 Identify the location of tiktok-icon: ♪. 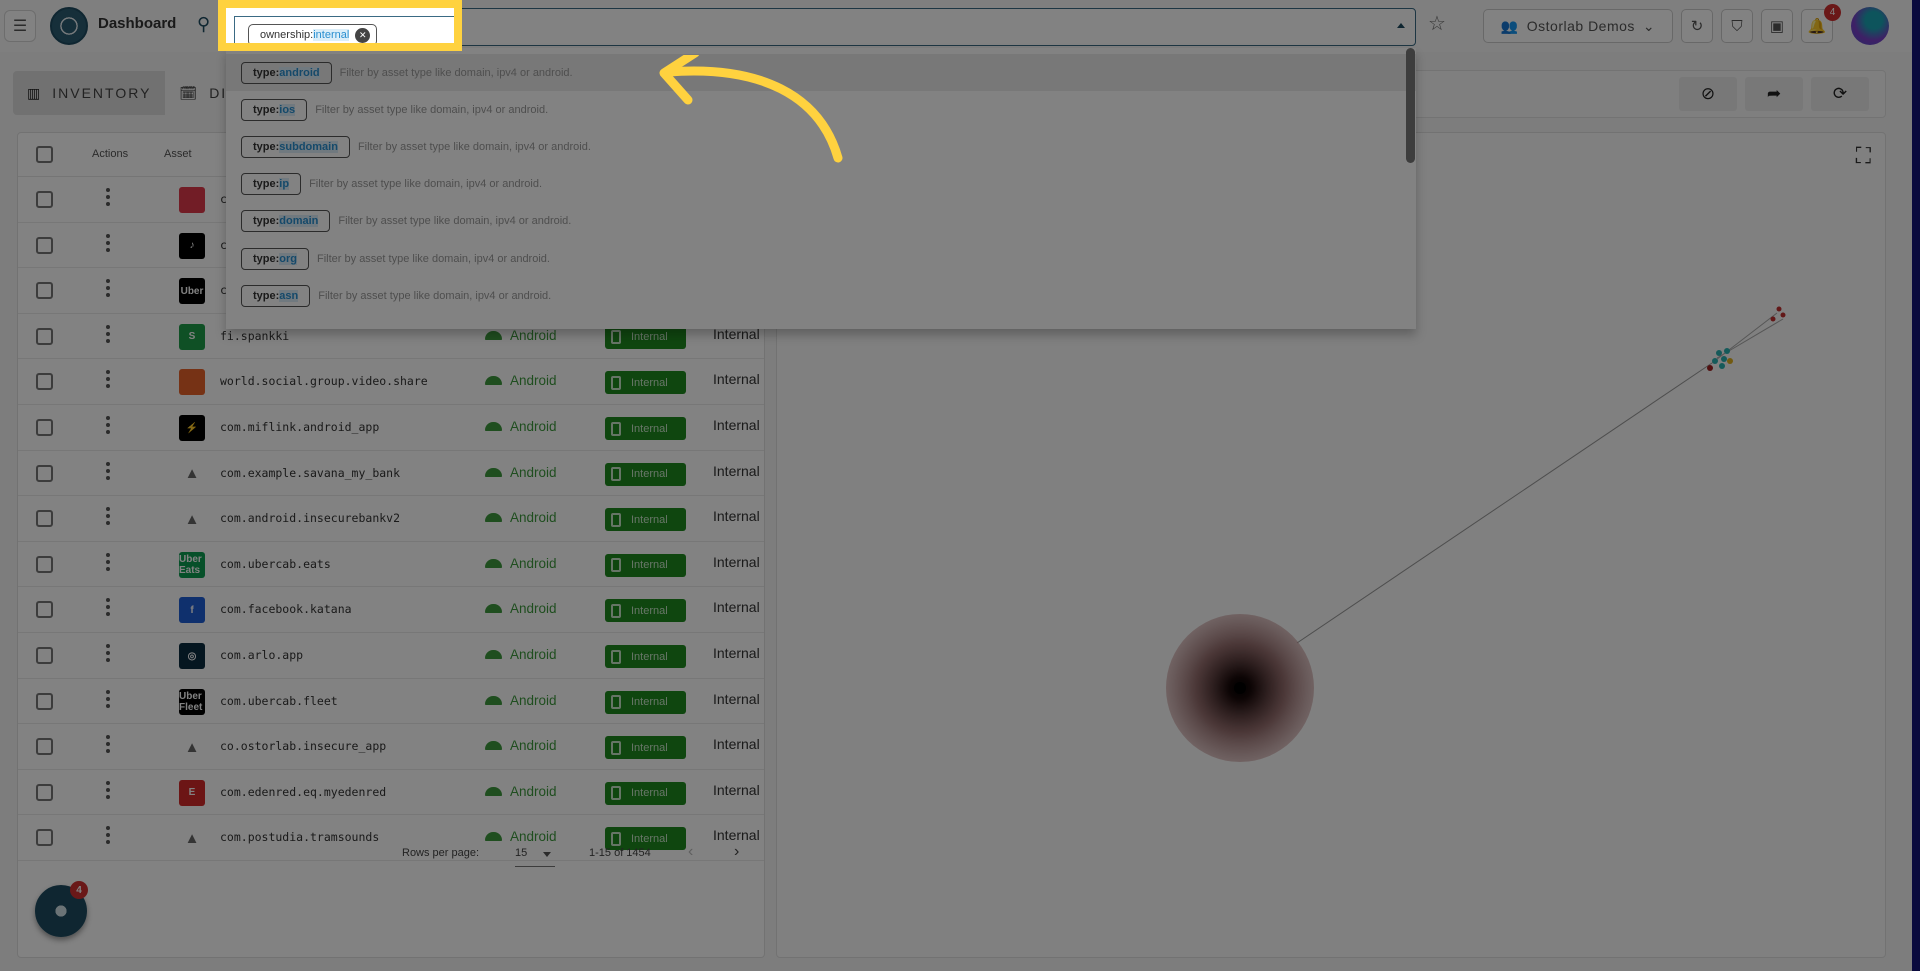
(192, 245).